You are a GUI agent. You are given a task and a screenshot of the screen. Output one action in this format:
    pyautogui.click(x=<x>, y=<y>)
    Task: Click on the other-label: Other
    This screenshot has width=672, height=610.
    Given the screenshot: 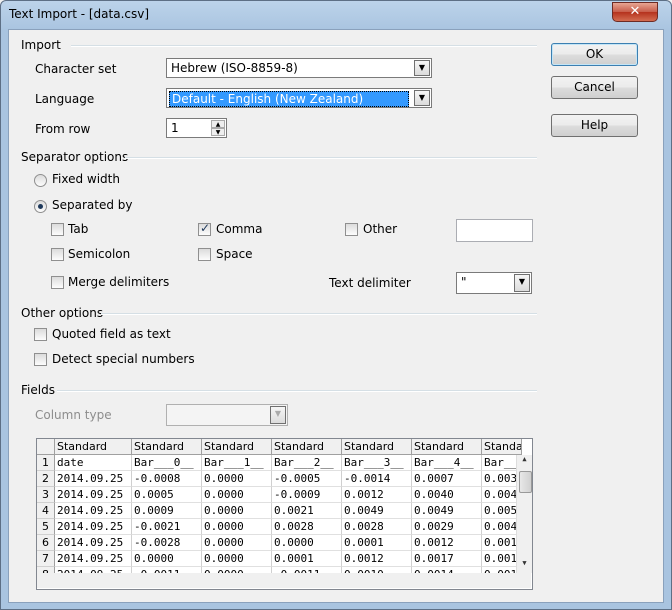 What is the action you would take?
    pyautogui.click(x=380, y=229)
    